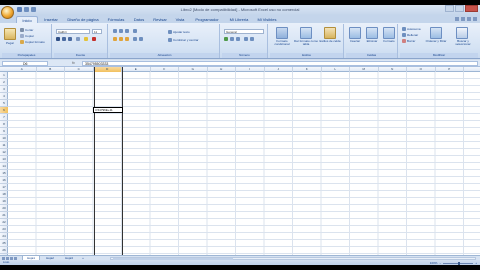 The height and width of the screenshot is (270, 480). What do you see at coordinates (463, 19) in the screenshot?
I see `minimize-doc-icon` at bounding box center [463, 19].